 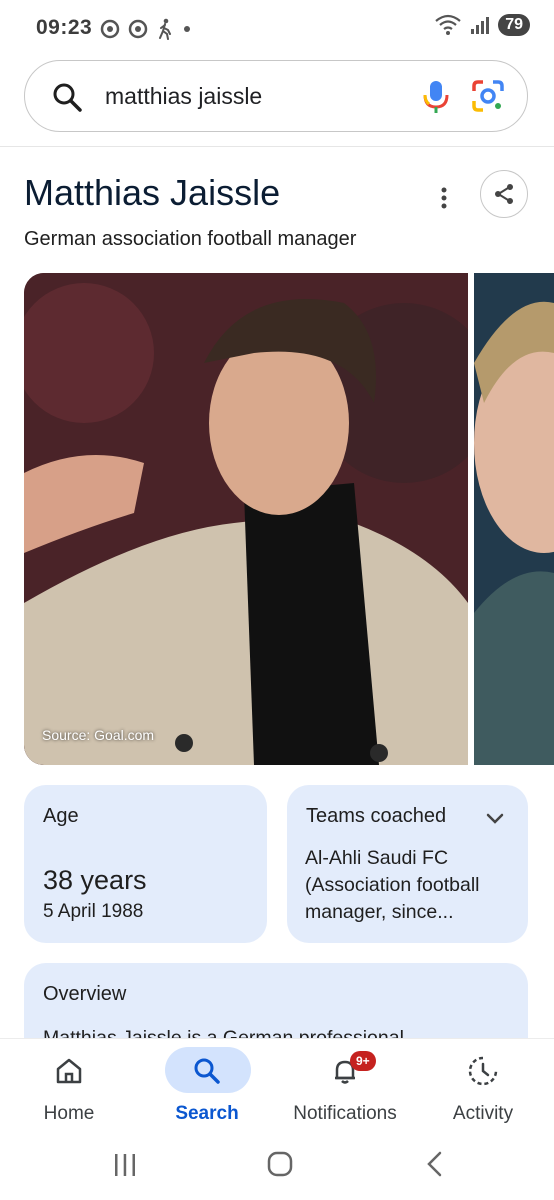 I want to click on signal-icon, so click(x=480, y=25).